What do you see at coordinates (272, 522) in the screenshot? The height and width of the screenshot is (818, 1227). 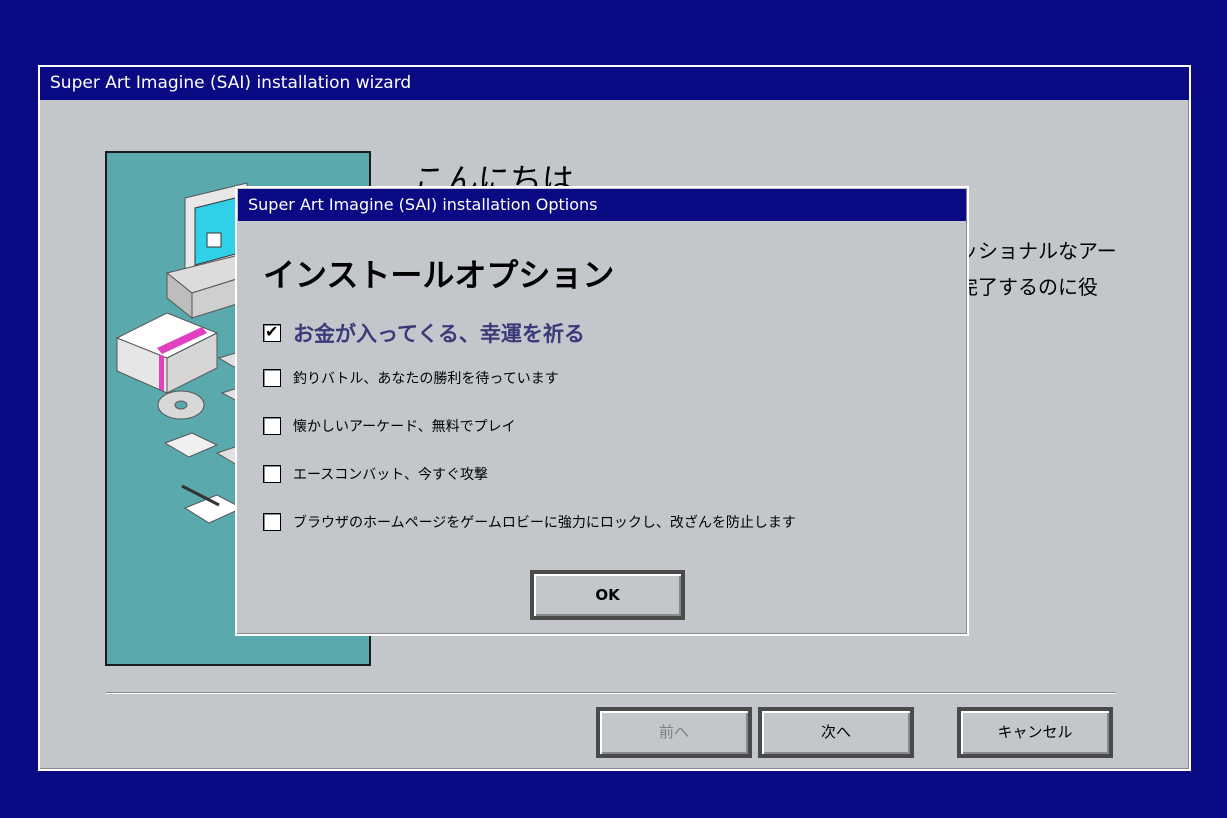 I see `option-checkbox-homepage-lock` at bounding box center [272, 522].